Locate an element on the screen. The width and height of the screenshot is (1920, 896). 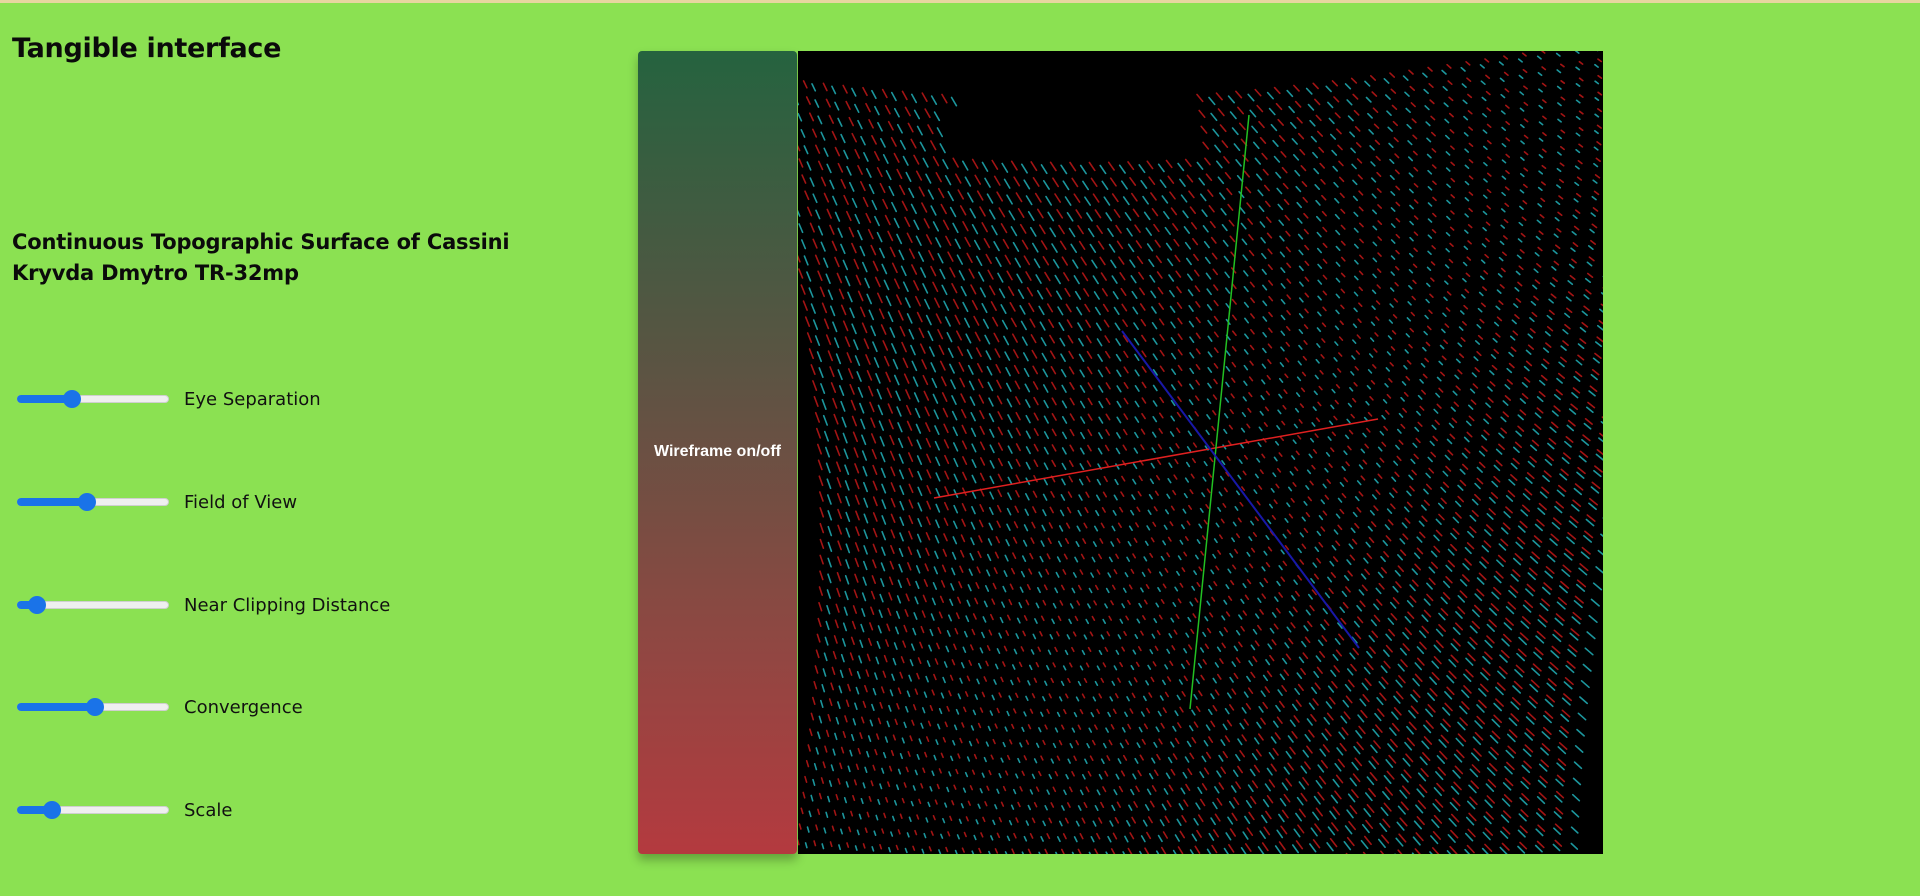
convergence-slider is located at coordinates (93, 707).